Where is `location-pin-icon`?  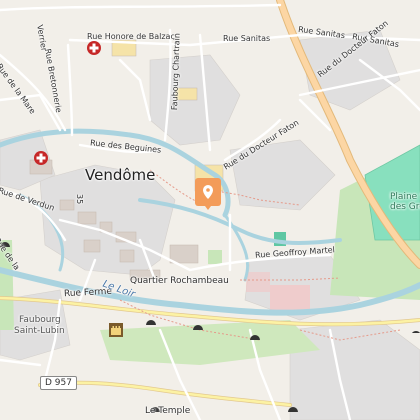
location-pin-icon is located at coordinates (208, 194).